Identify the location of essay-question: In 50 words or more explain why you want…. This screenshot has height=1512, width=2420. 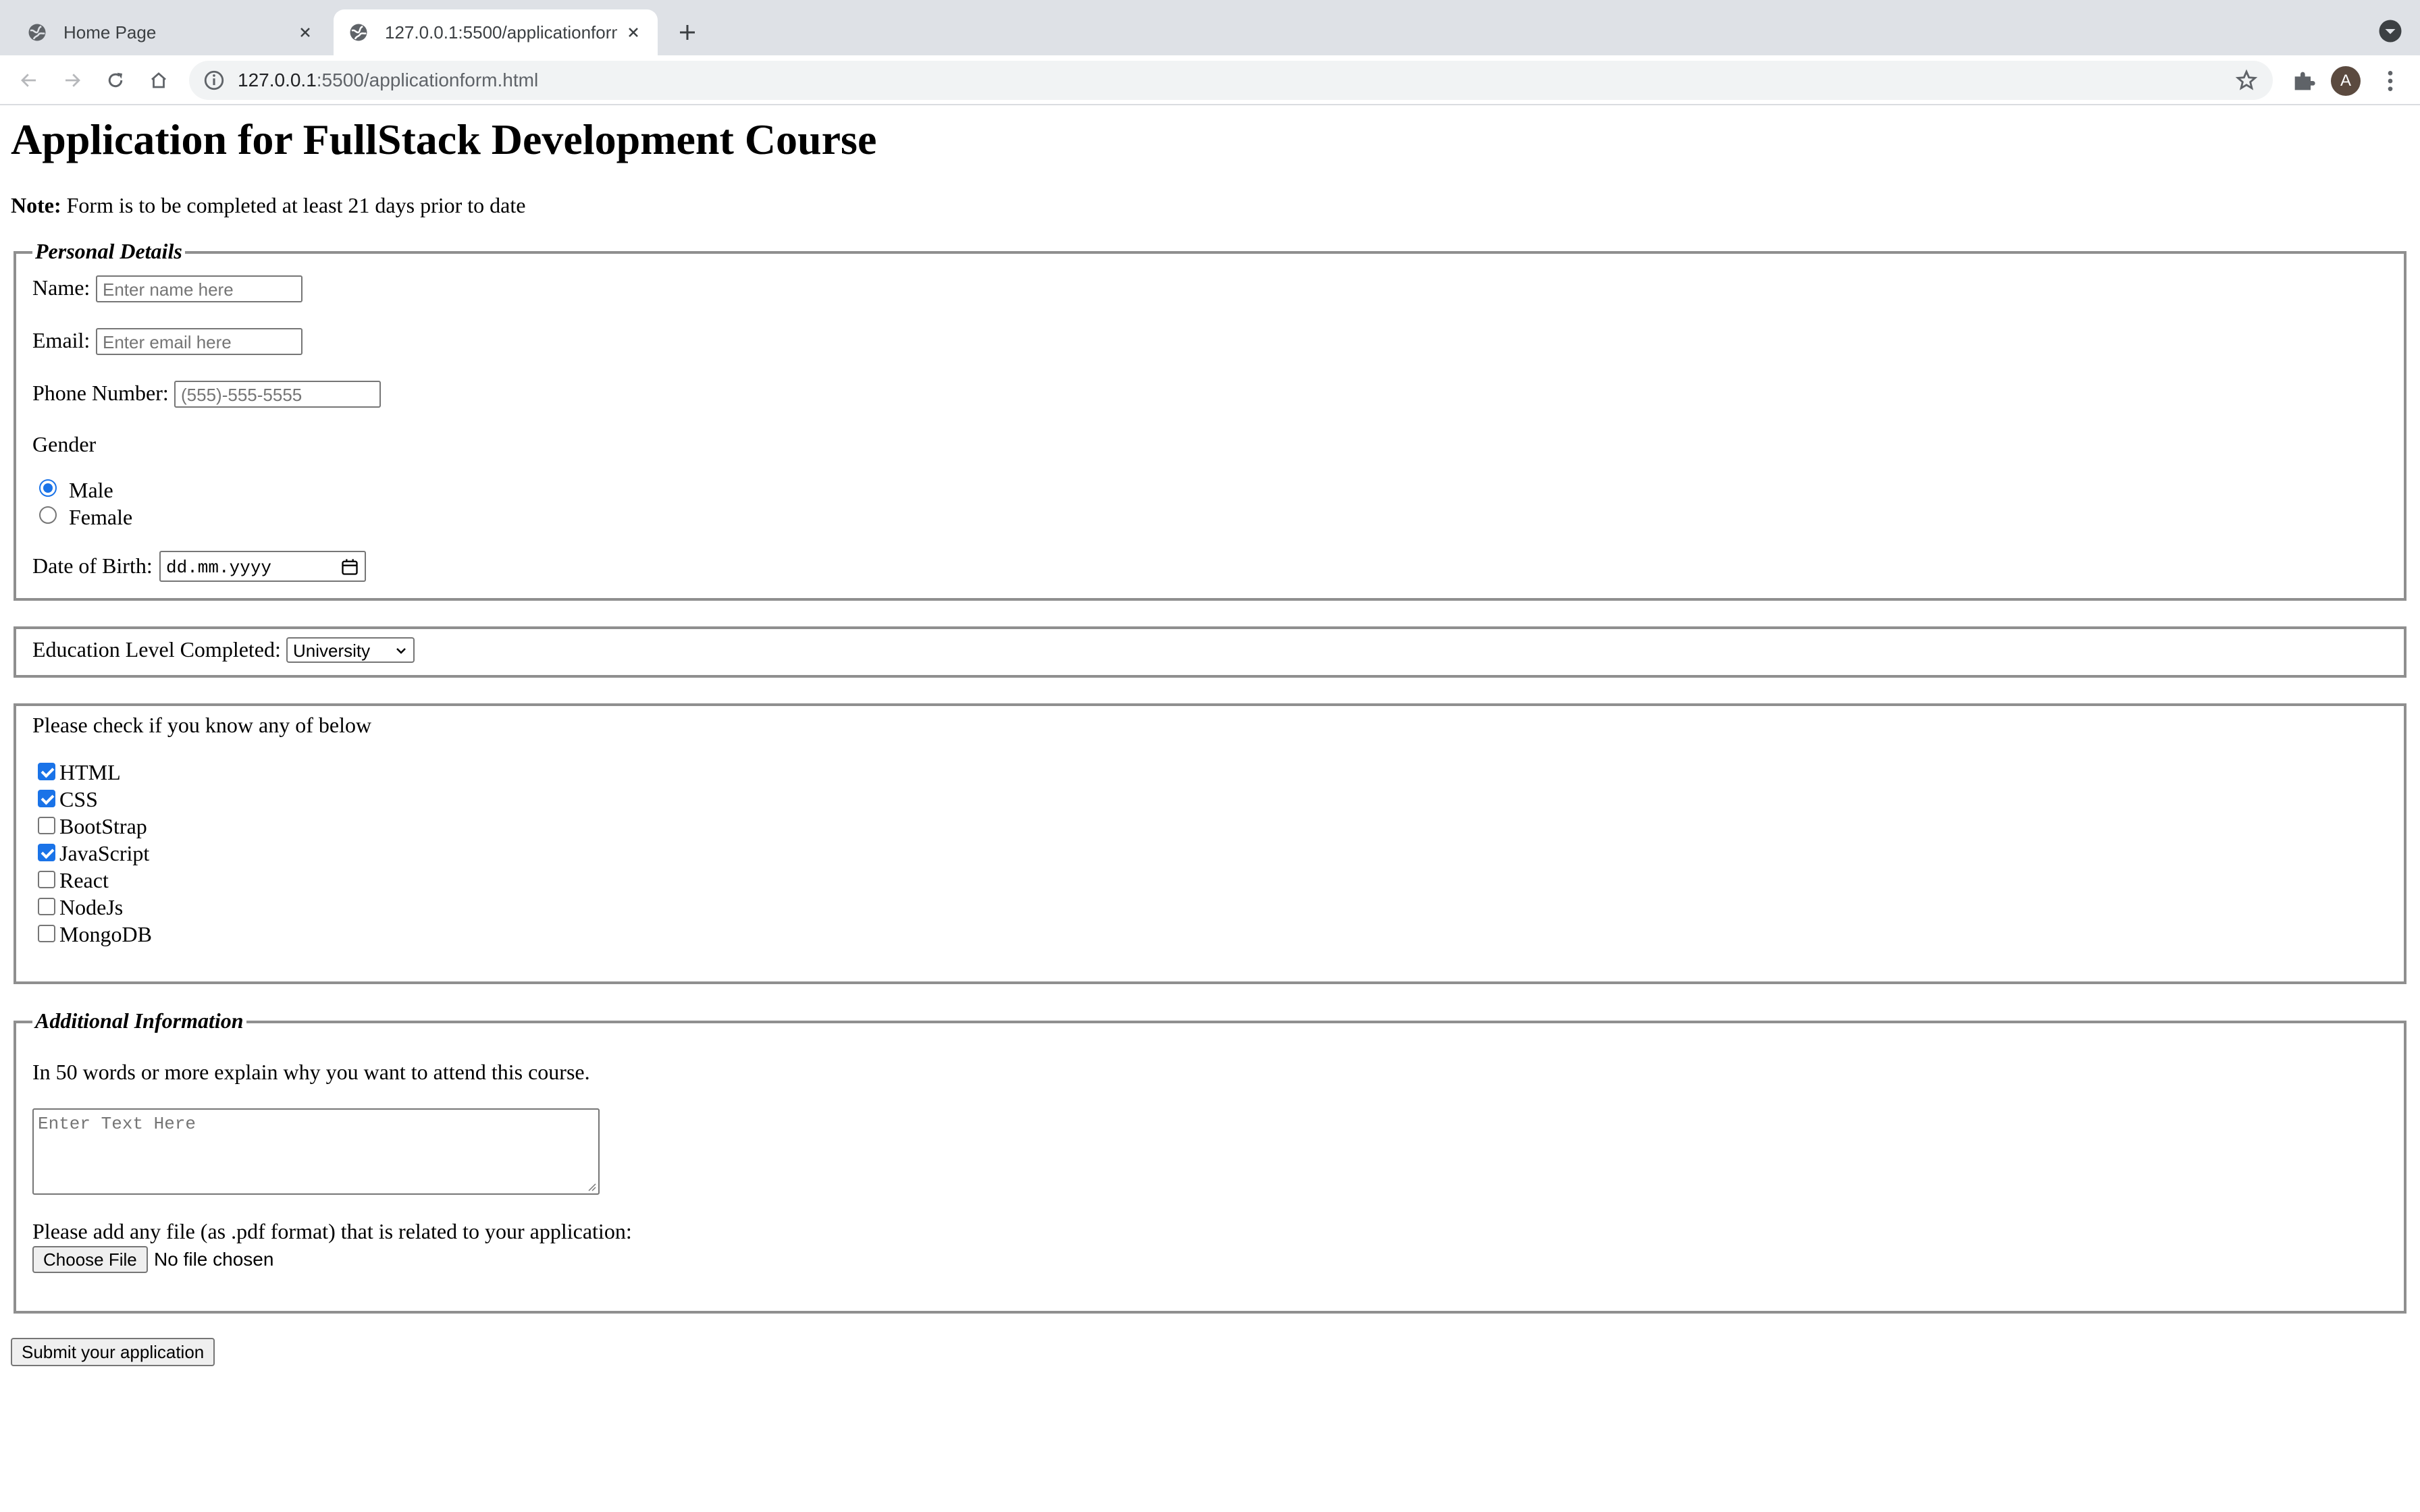
(311, 1072).